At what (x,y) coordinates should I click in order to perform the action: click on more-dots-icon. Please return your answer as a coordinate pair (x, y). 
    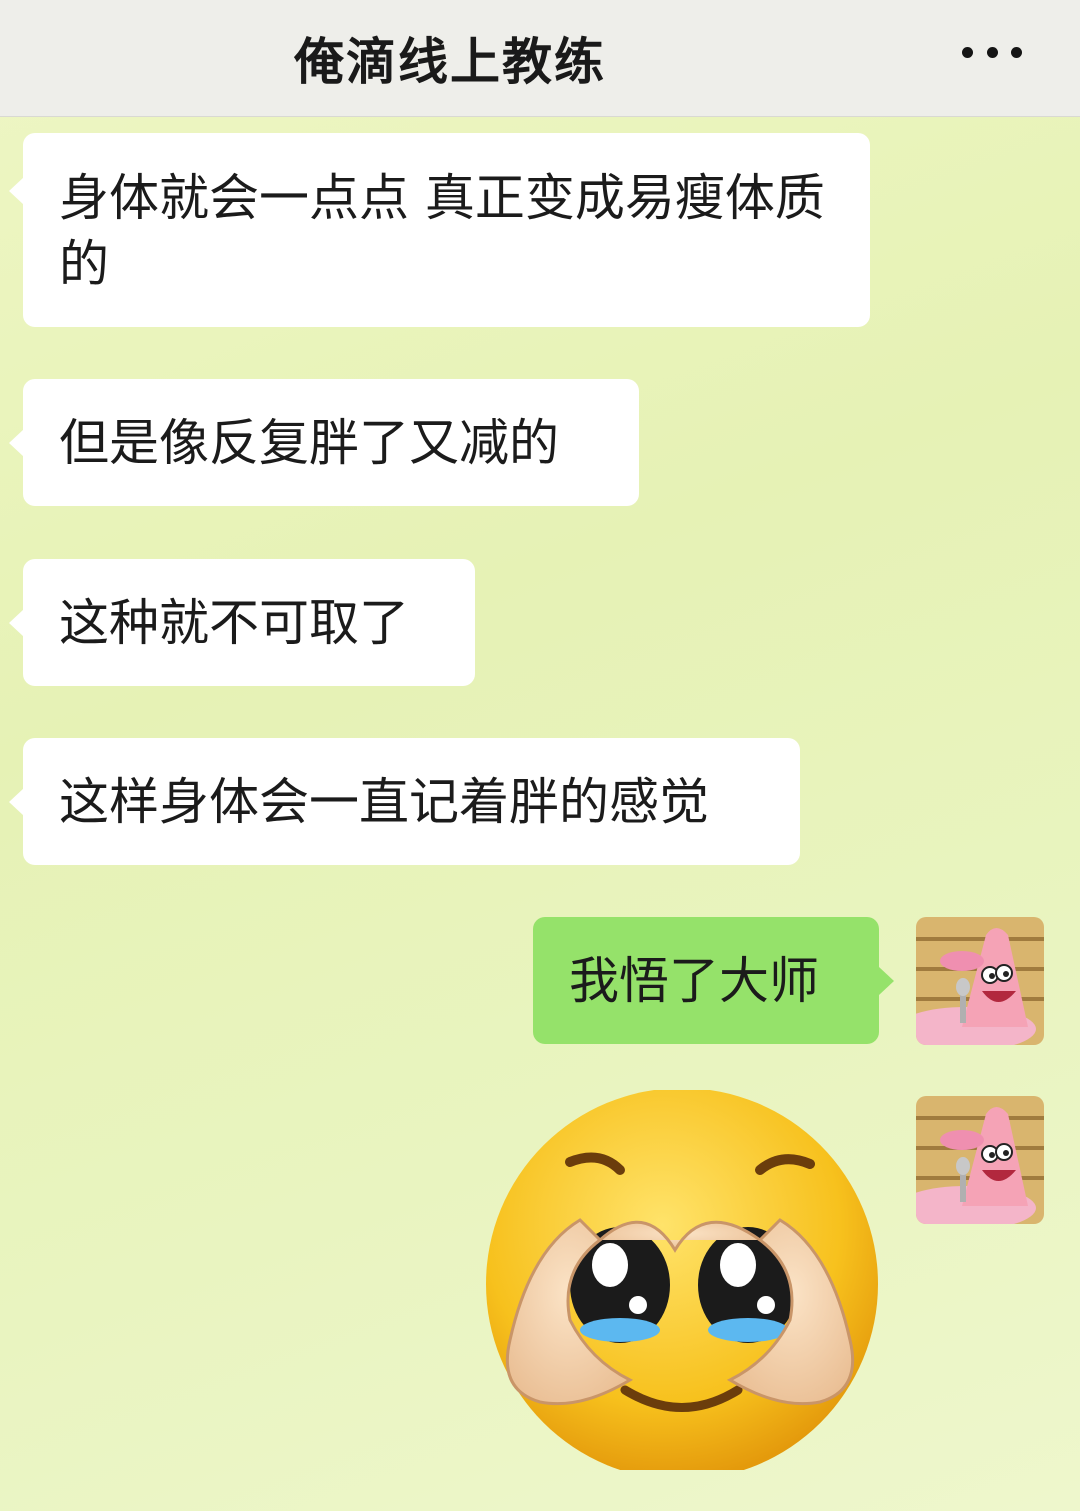
    Looking at the image, I should click on (992, 52).